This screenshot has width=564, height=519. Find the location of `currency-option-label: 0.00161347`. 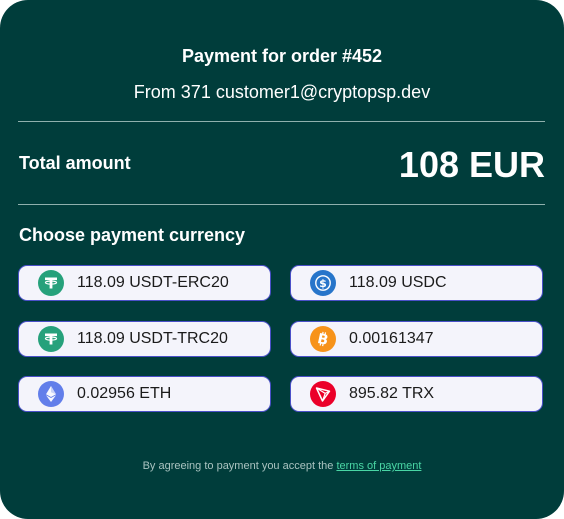

currency-option-label: 0.00161347 is located at coordinates (391, 338).